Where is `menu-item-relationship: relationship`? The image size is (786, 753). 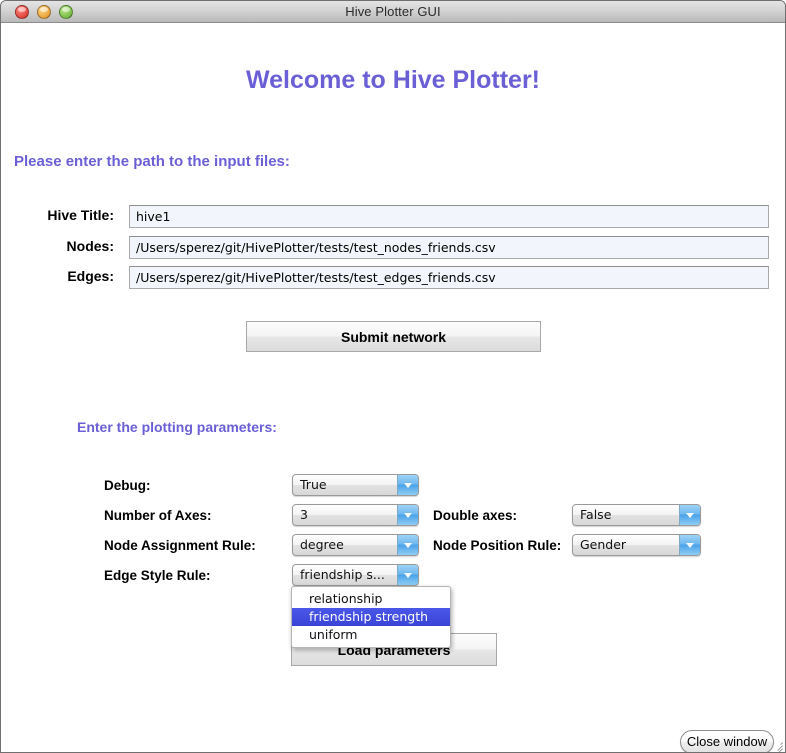 menu-item-relationship: relationship is located at coordinates (371, 599).